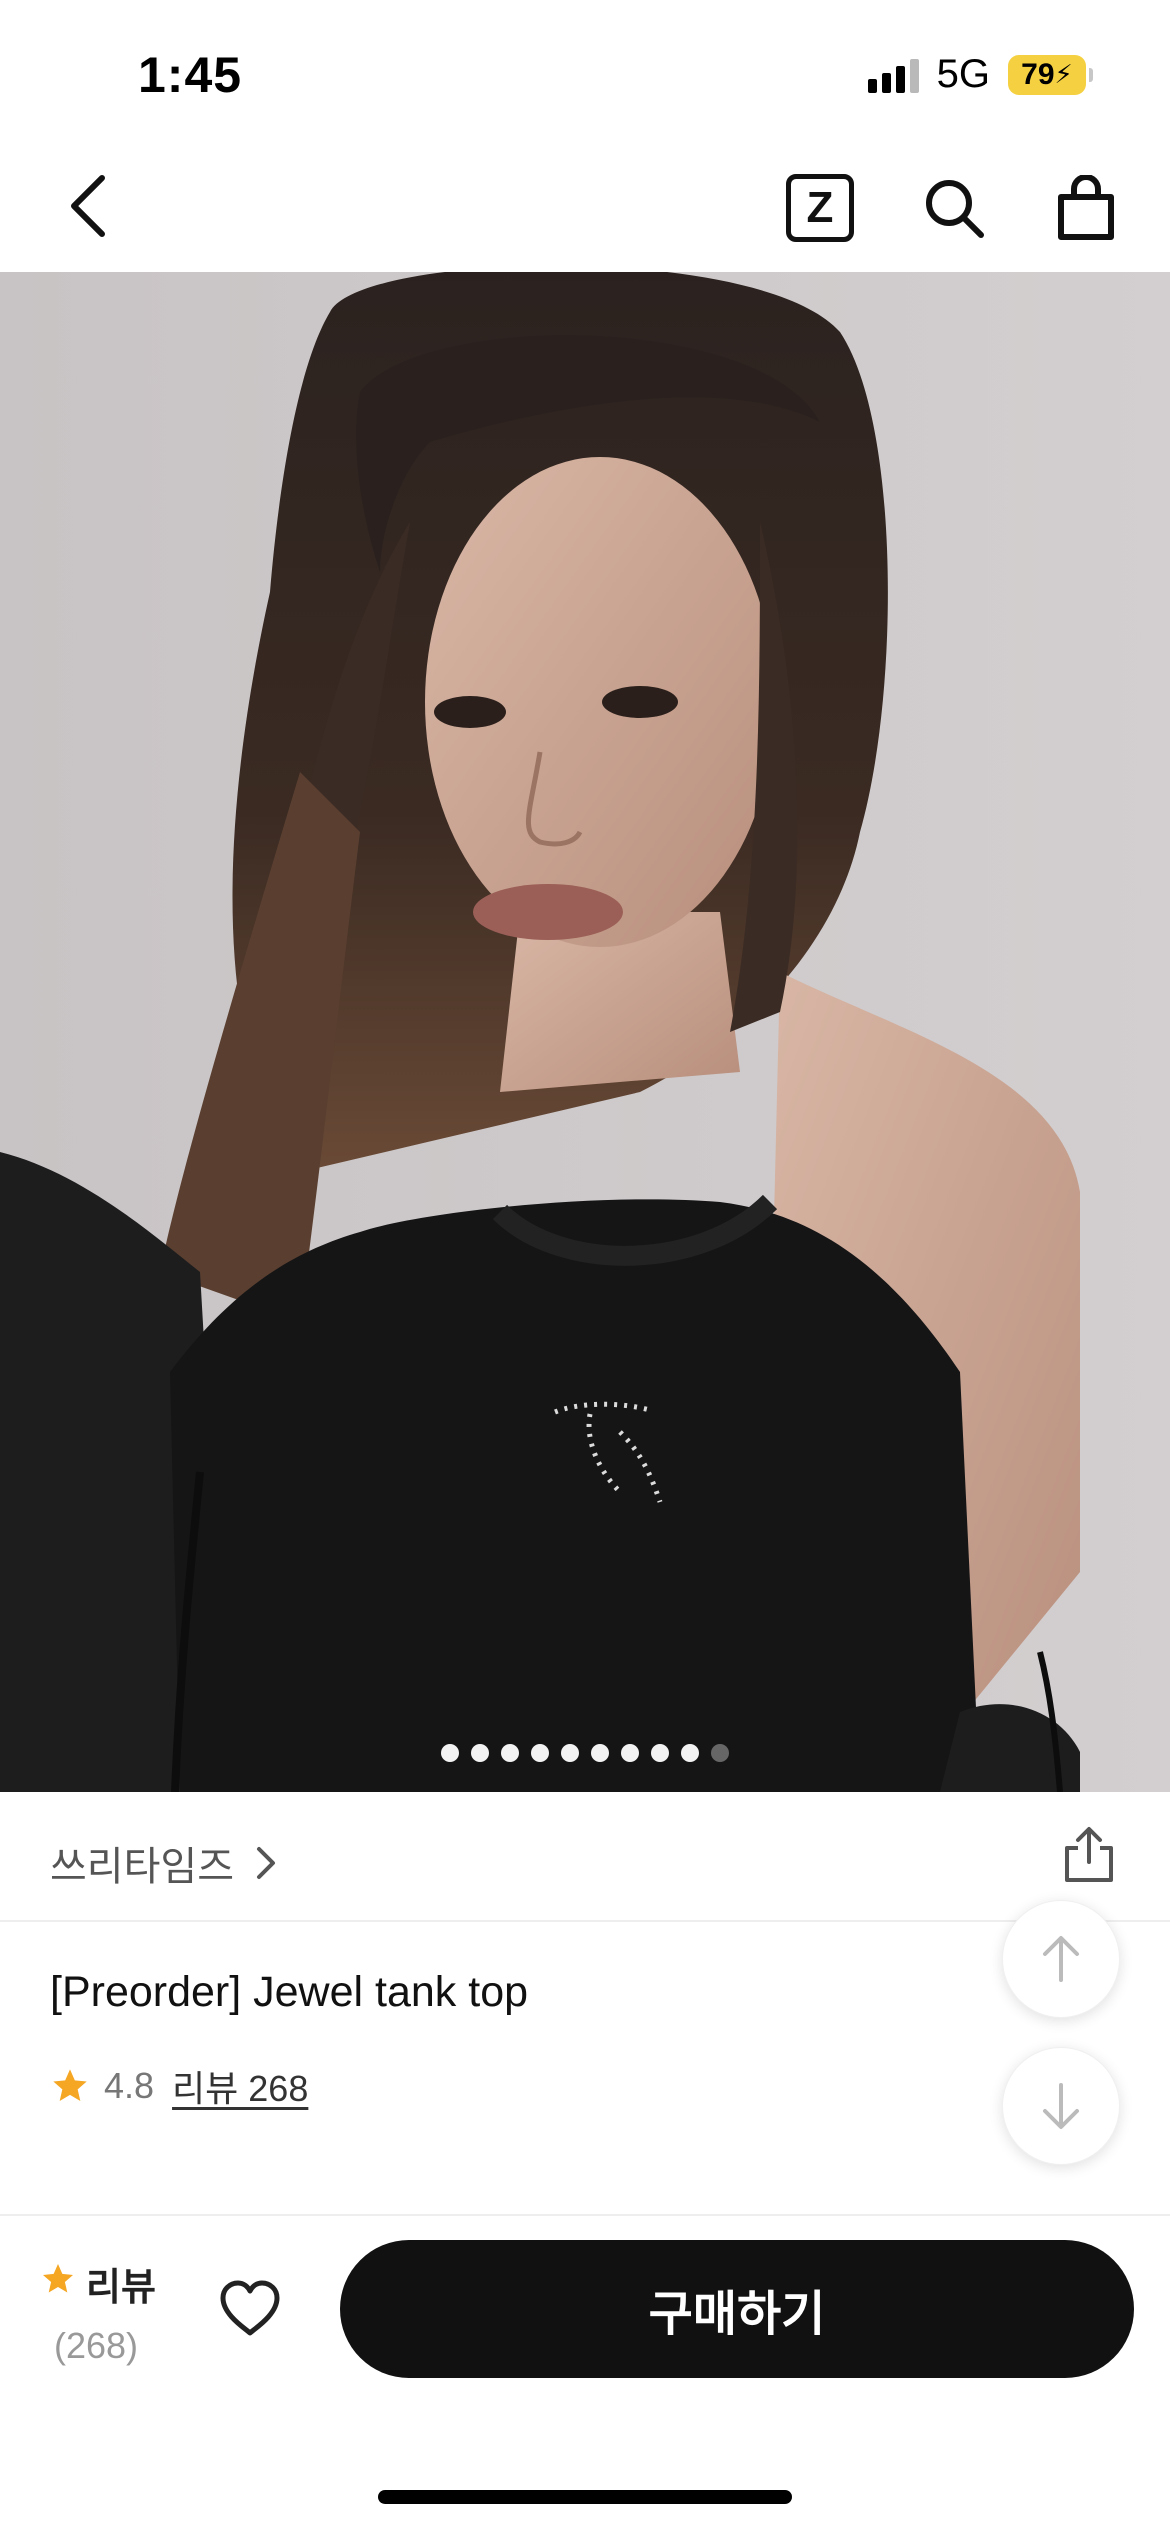 Image resolution: width=1170 pixels, height=2532 pixels. I want to click on zigzag-button: Z, so click(820, 208).